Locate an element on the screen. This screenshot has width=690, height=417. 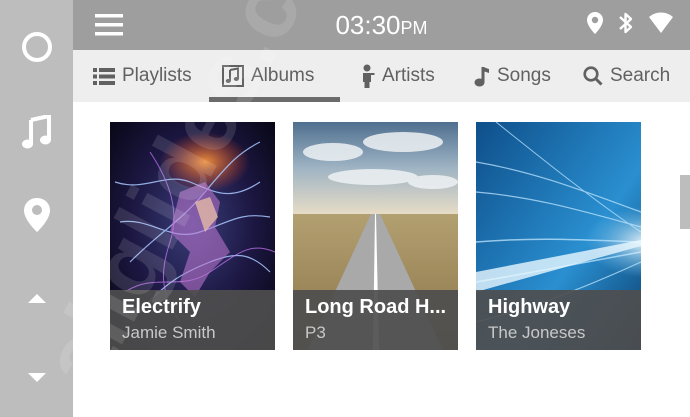
status-bar: 03:30PM is located at coordinates (381, 25).